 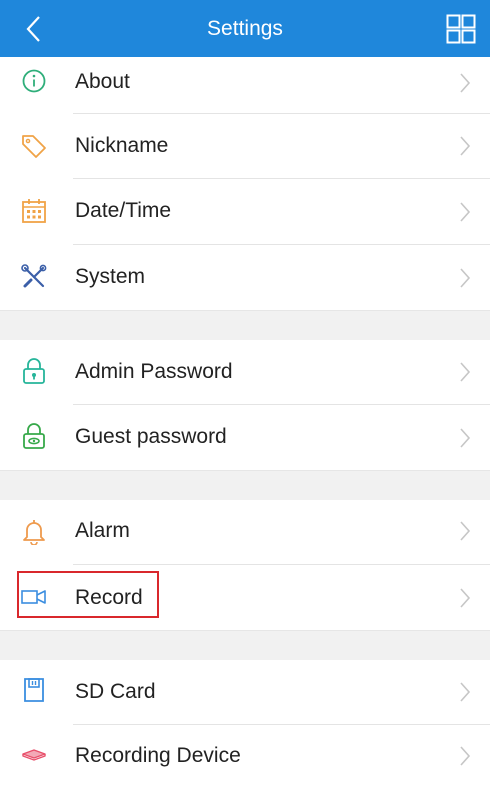 I want to click on guest-lock-icon, so click(x=34, y=436).